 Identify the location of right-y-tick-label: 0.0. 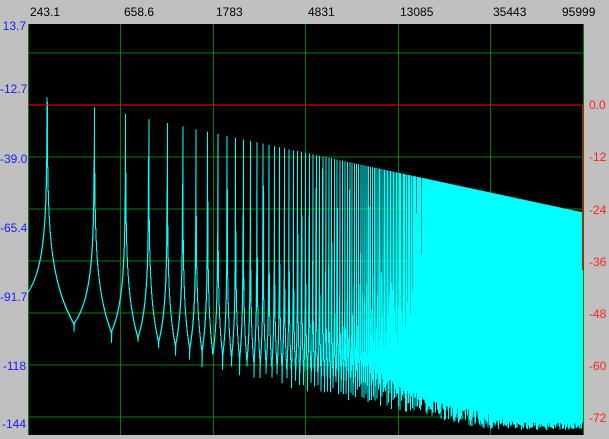
(597, 105).